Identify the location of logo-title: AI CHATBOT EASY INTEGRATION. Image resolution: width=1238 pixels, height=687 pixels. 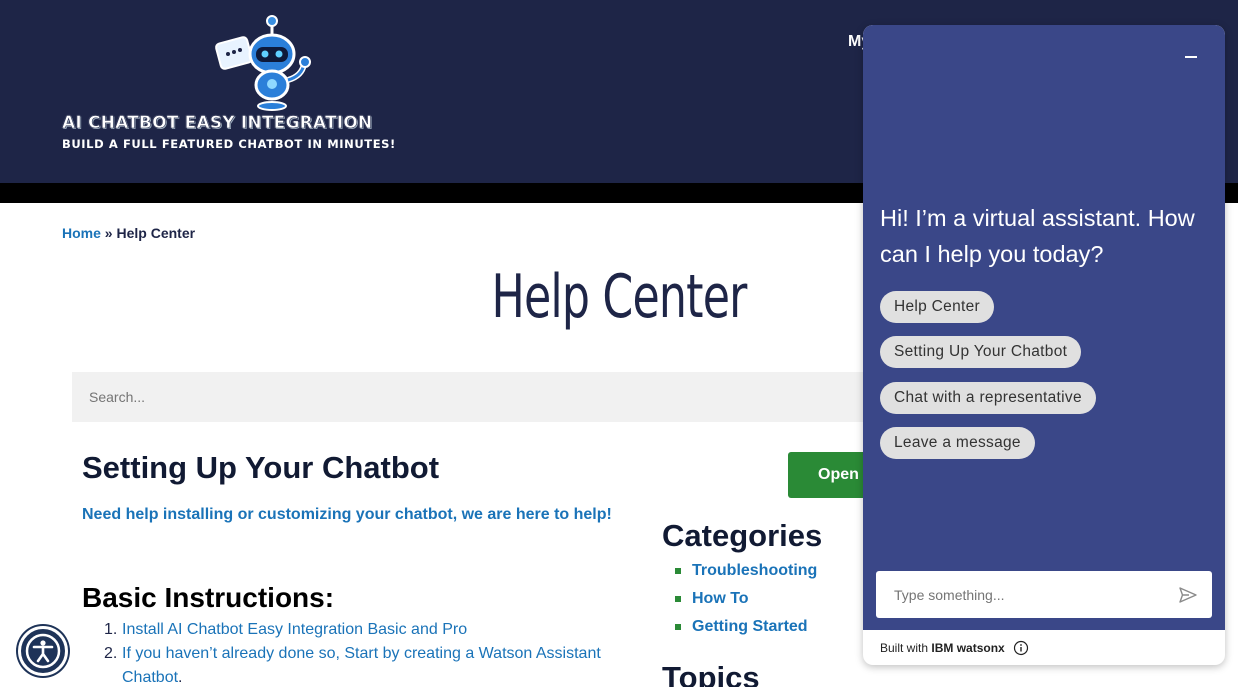
(217, 123).